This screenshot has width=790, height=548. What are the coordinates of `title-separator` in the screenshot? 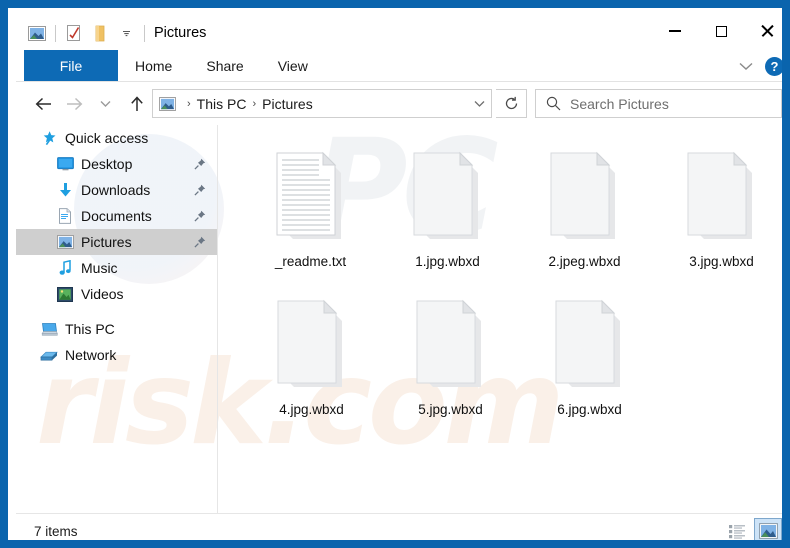 It's located at (144, 33).